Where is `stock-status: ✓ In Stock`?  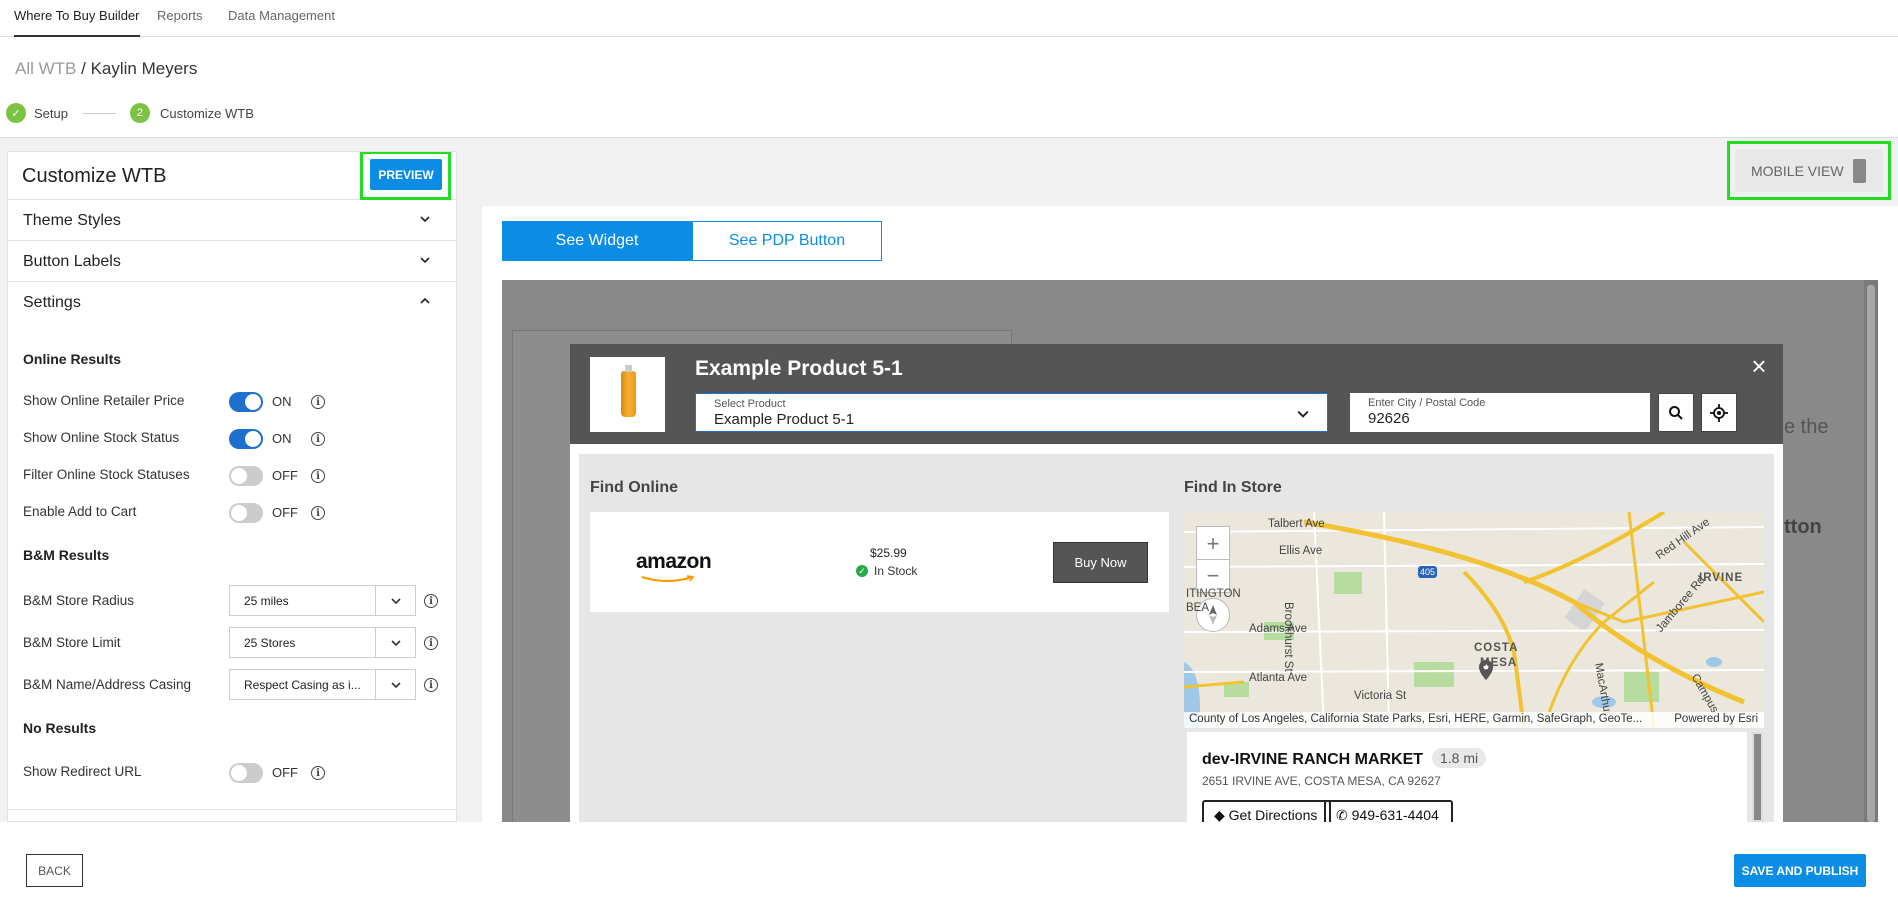
stock-status: ✓ In Stock is located at coordinates (886, 571).